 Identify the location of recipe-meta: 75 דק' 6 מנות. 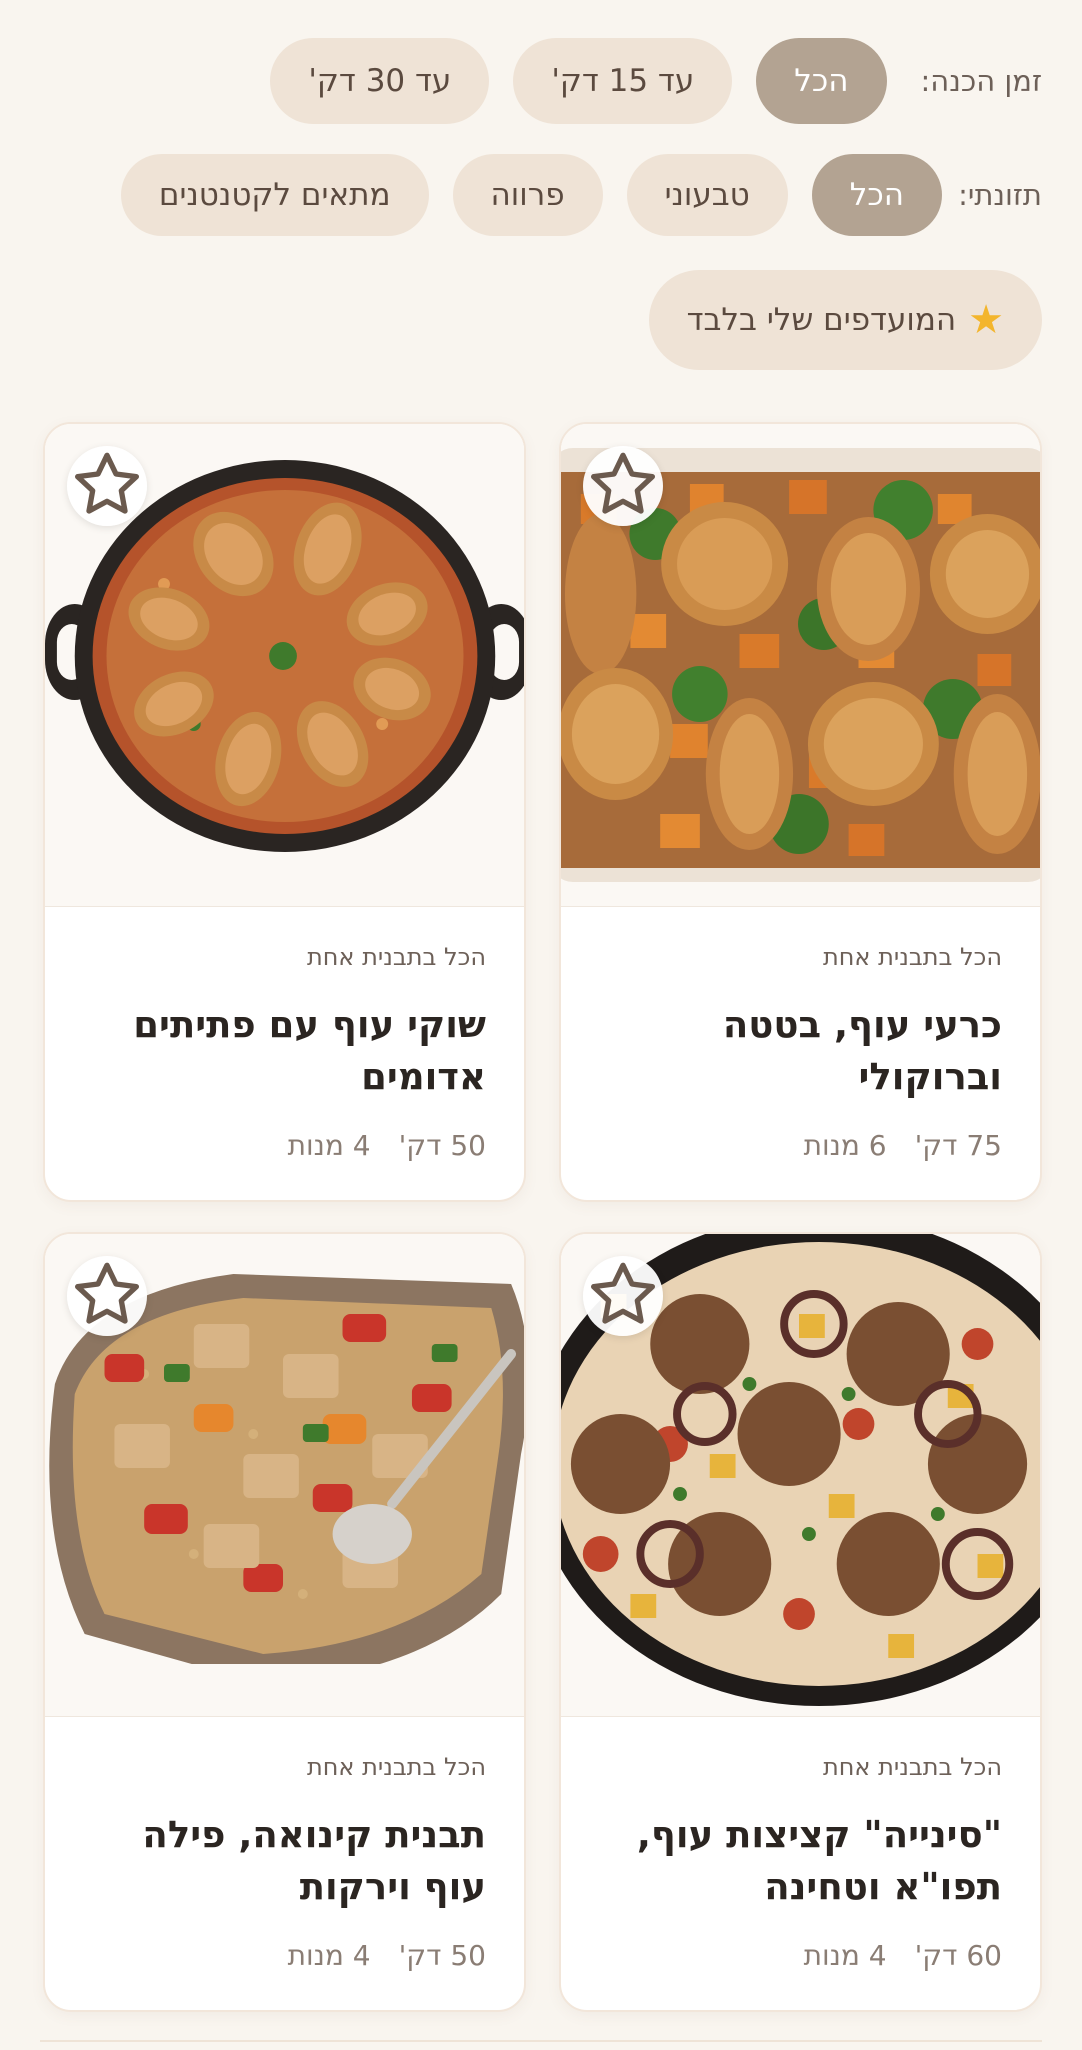
(800, 1145).